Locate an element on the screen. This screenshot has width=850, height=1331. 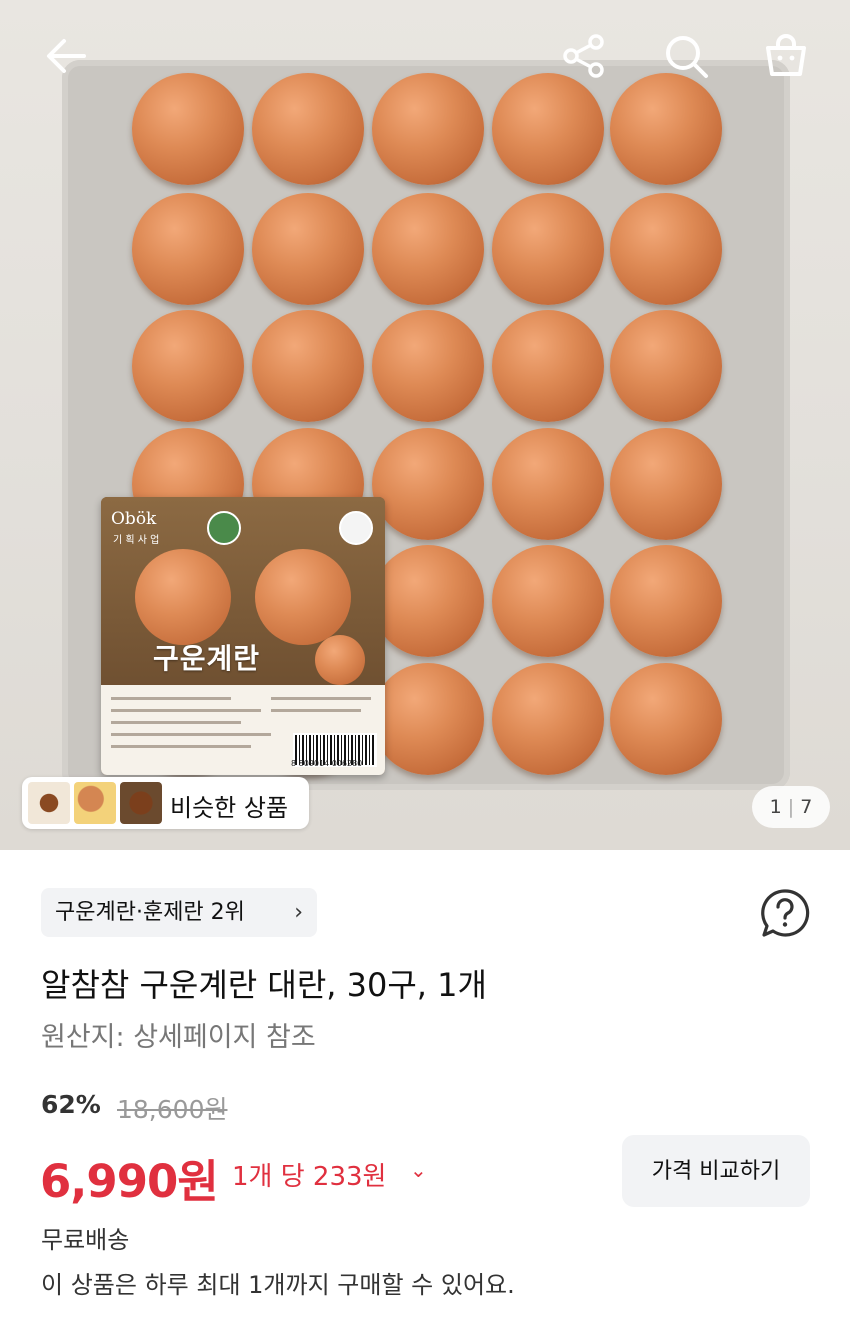
package-brand-sub: 기 획 사 업 is located at coordinates (136, 540).